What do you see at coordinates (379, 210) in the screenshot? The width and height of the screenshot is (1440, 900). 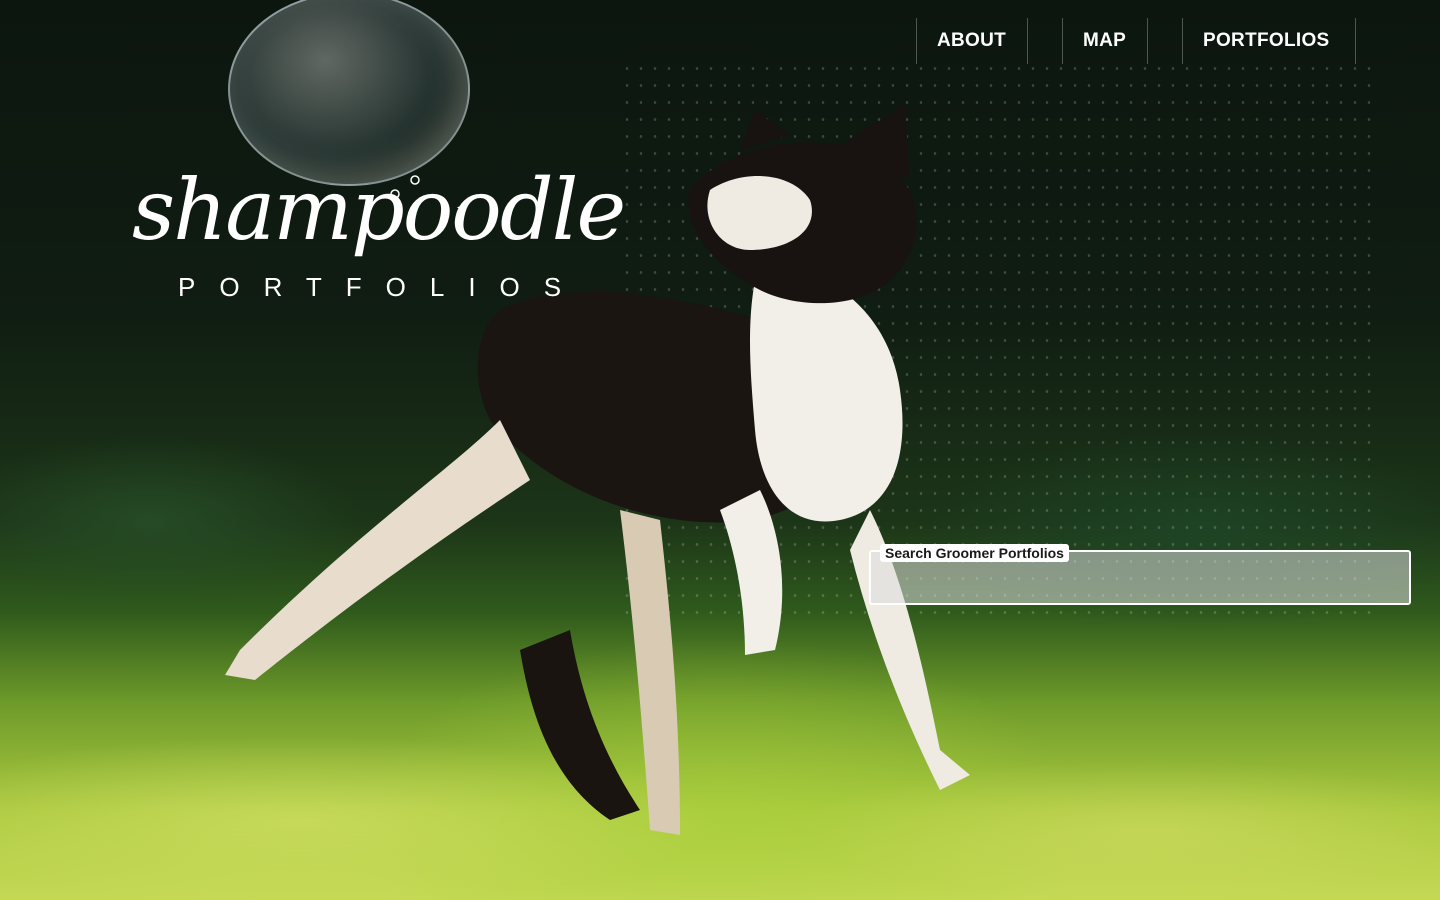 I see `logo-wordmark: shampoodle` at bounding box center [379, 210].